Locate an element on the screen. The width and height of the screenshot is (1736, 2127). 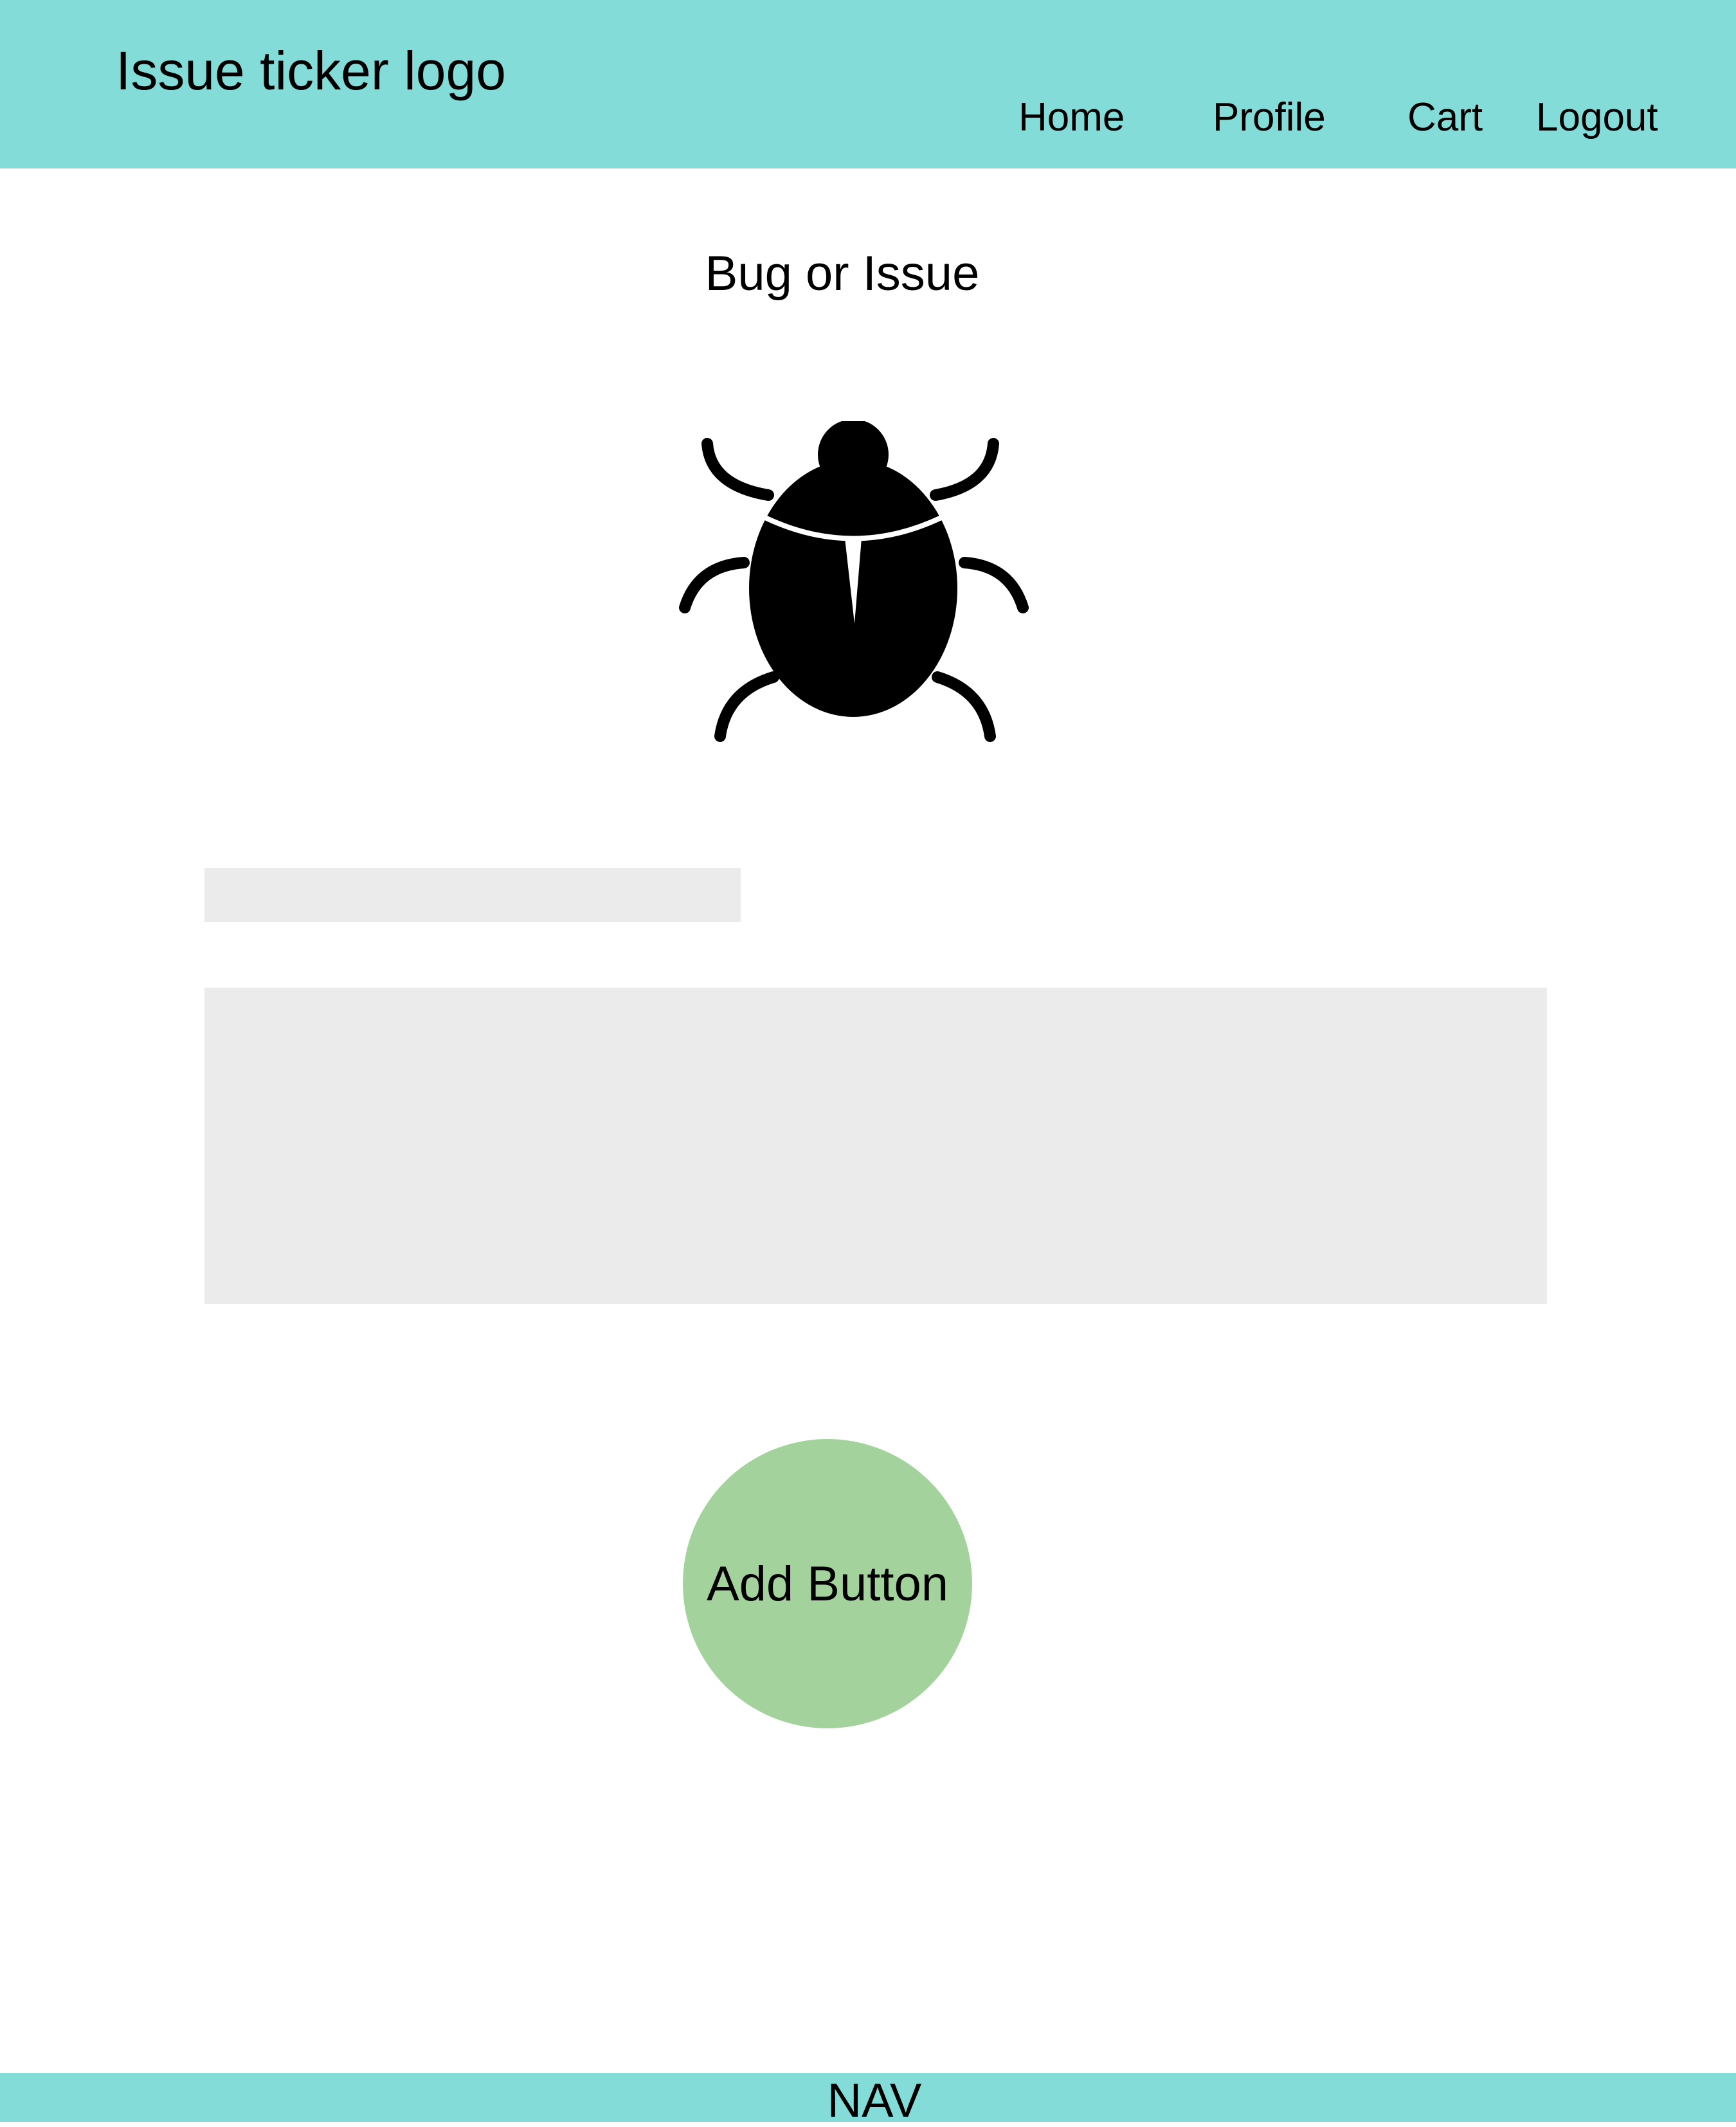
nav-cart-link: Cart is located at coordinates (1445, 118).